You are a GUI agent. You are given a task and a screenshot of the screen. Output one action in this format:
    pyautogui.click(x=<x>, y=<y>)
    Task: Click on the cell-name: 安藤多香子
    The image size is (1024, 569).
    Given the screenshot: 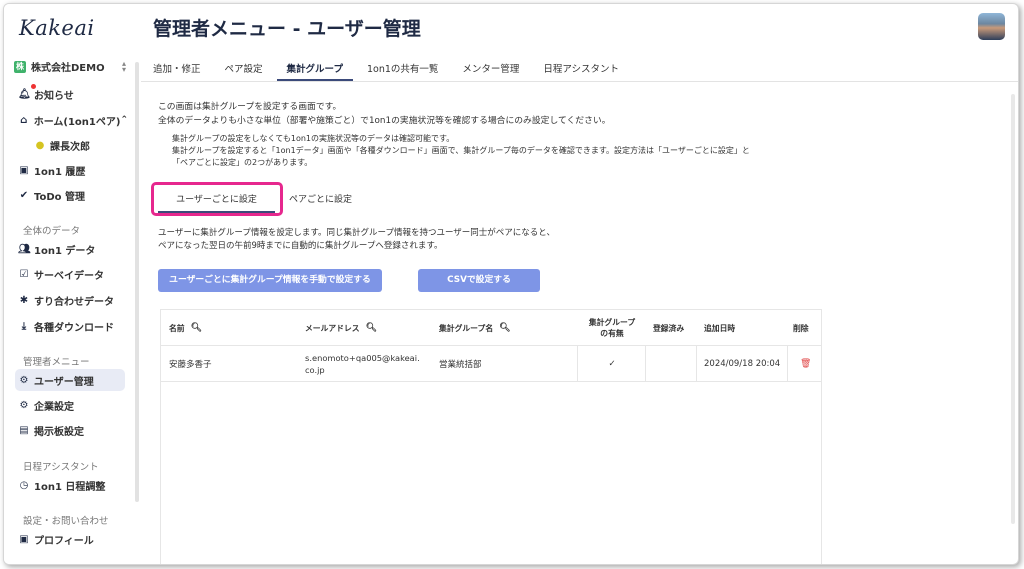 What is the action you would take?
    pyautogui.click(x=190, y=365)
    